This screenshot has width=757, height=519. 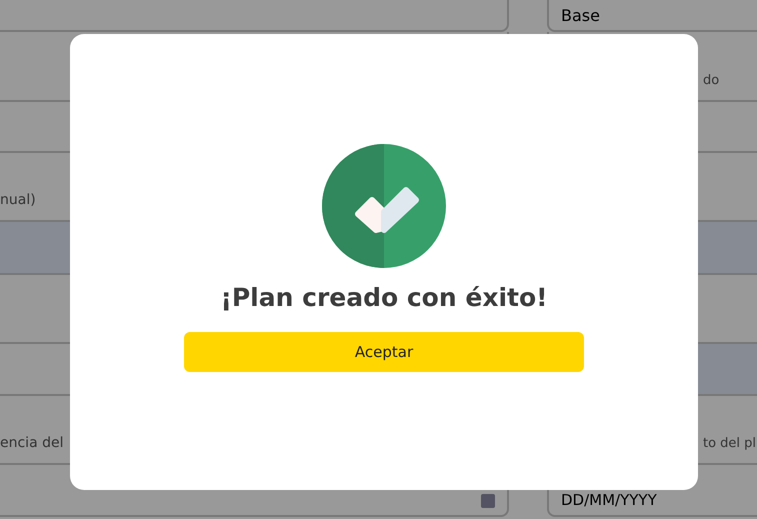 I want to click on accept-button: Aceptar, so click(x=384, y=352).